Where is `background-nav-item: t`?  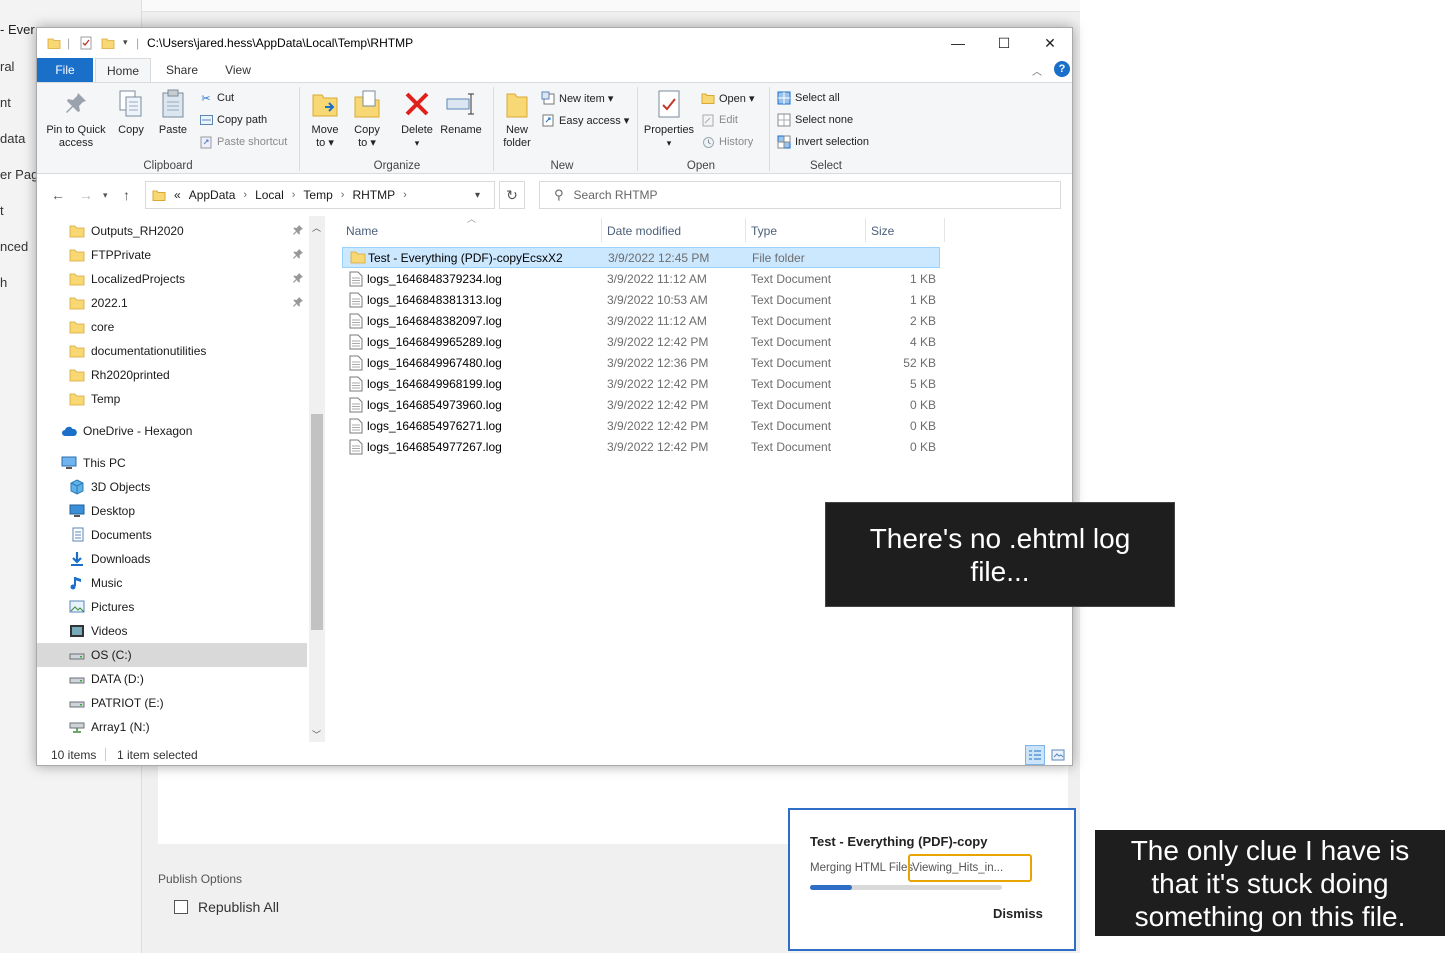
background-nav-item: t is located at coordinates (2, 210).